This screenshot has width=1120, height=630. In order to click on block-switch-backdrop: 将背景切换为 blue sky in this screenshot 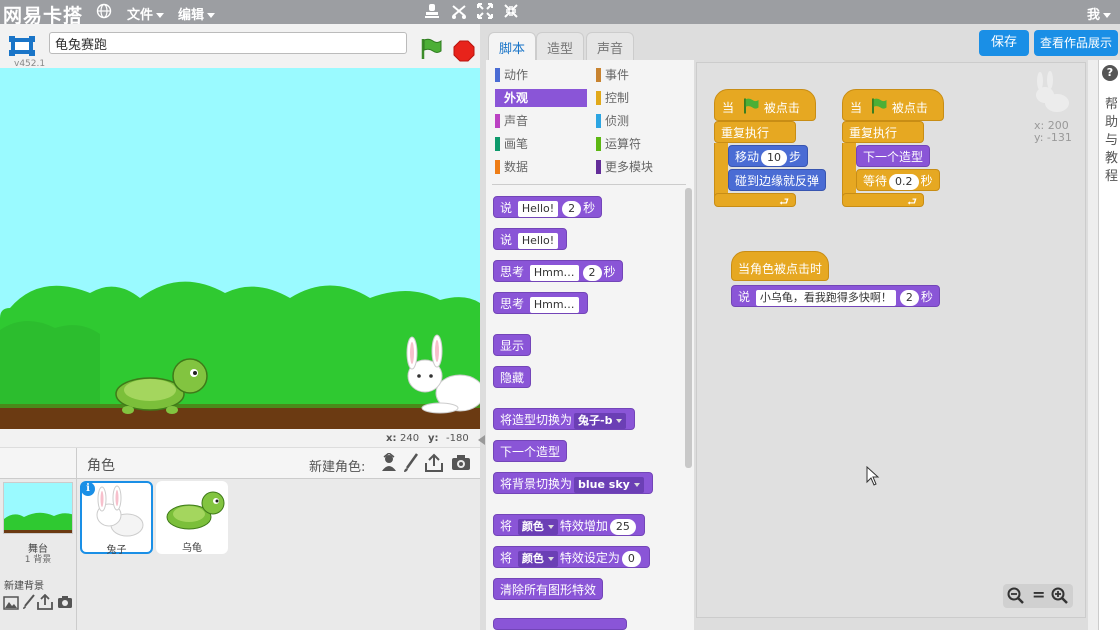, I will do `click(573, 483)`.